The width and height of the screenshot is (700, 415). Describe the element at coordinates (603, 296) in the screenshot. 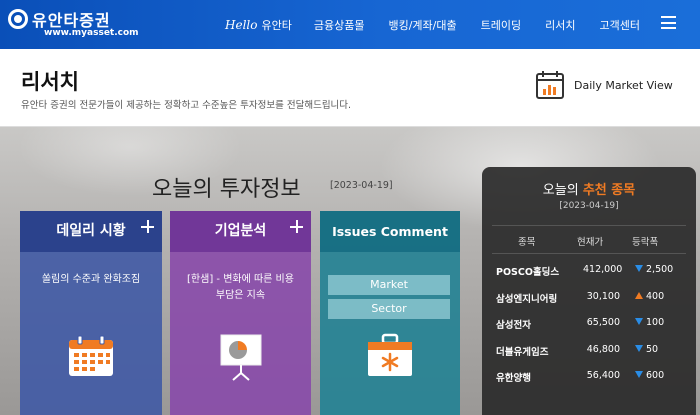

I see `stock-price: 30,100` at that location.